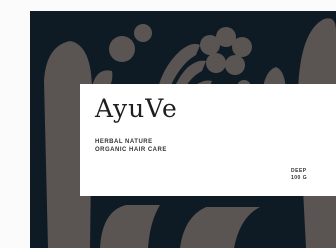 This screenshot has height=248, width=336. I want to click on tagline-line1: HERBAL NATURE, so click(124, 142).